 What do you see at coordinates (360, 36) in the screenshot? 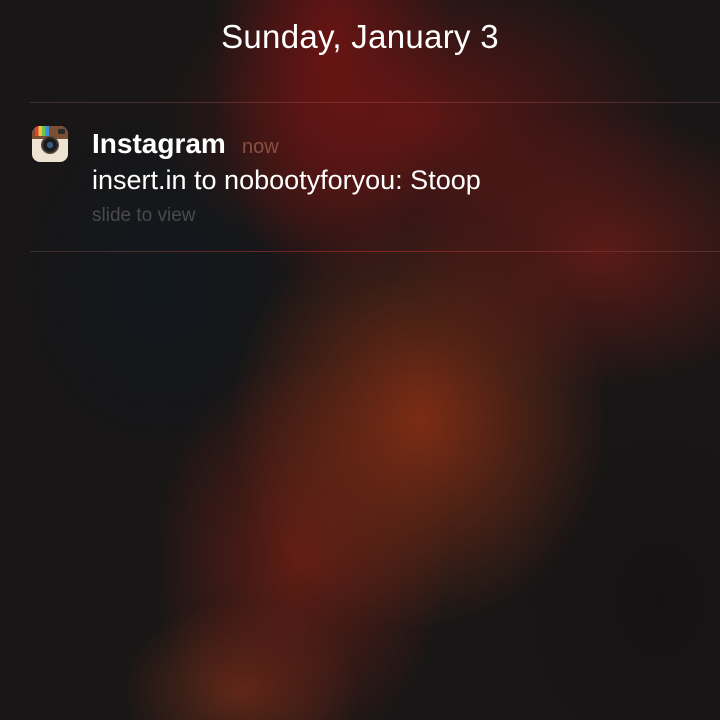
I see `lock-screen-date: Sunday, January 3` at bounding box center [360, 36].